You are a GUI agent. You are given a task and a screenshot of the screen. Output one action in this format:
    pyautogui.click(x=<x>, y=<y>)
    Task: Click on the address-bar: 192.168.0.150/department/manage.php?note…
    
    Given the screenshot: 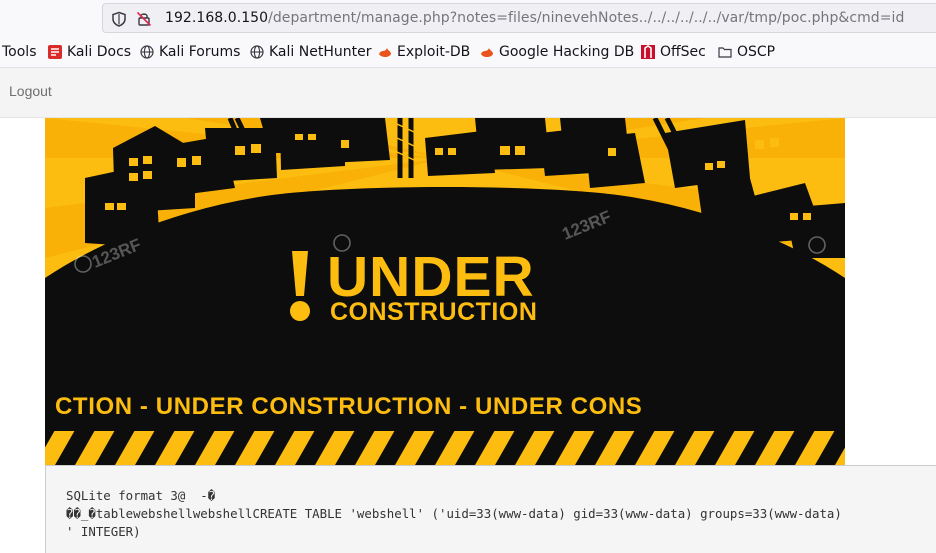 What is the action you would take?
    pyautogui.click(x=519, y=18)
    